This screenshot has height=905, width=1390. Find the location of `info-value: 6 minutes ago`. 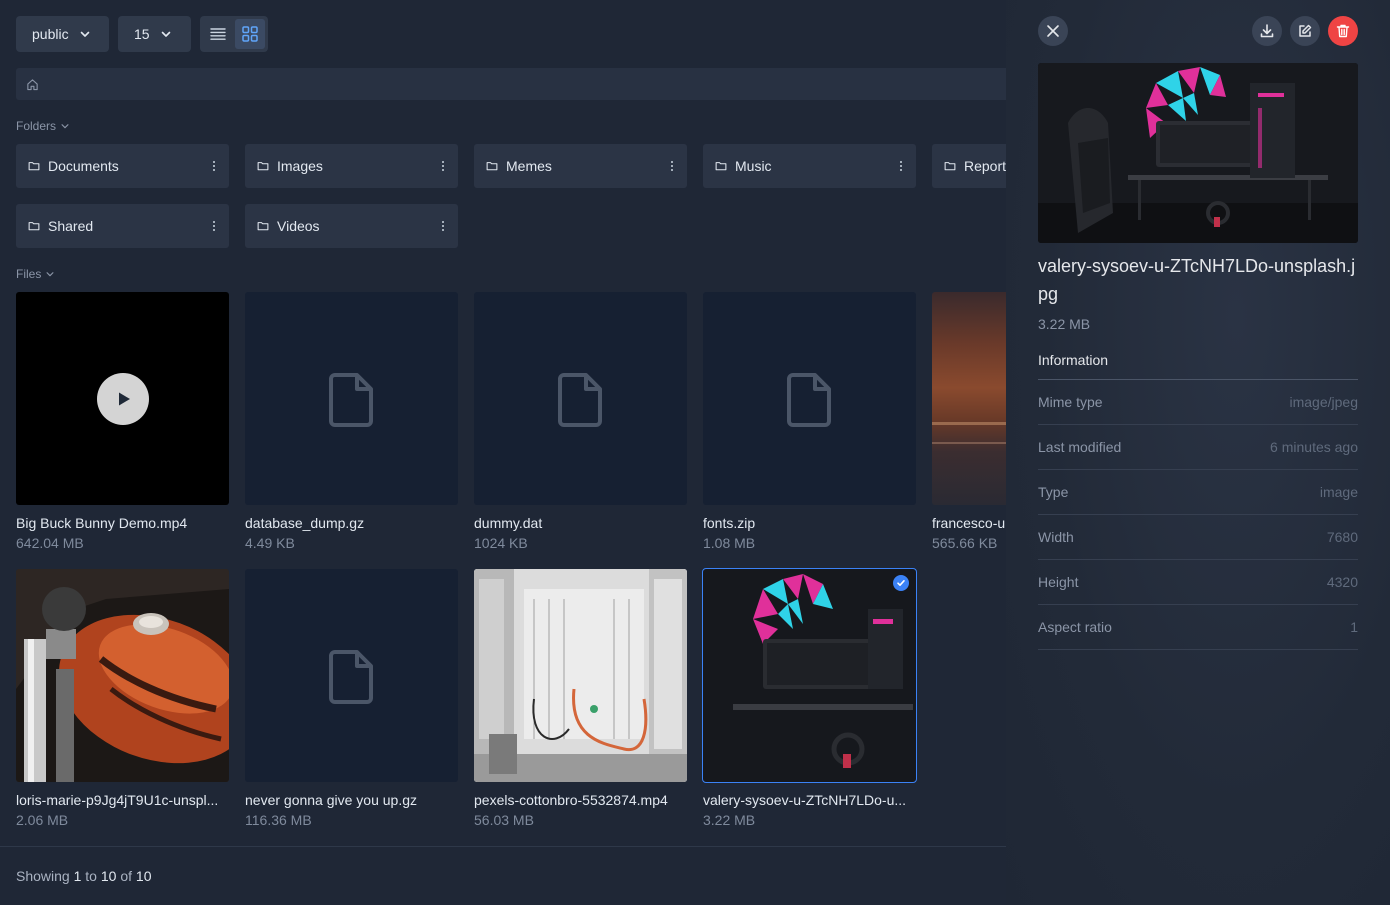

info-value: 6 minutes ago is located at coordinates (1314, 447).